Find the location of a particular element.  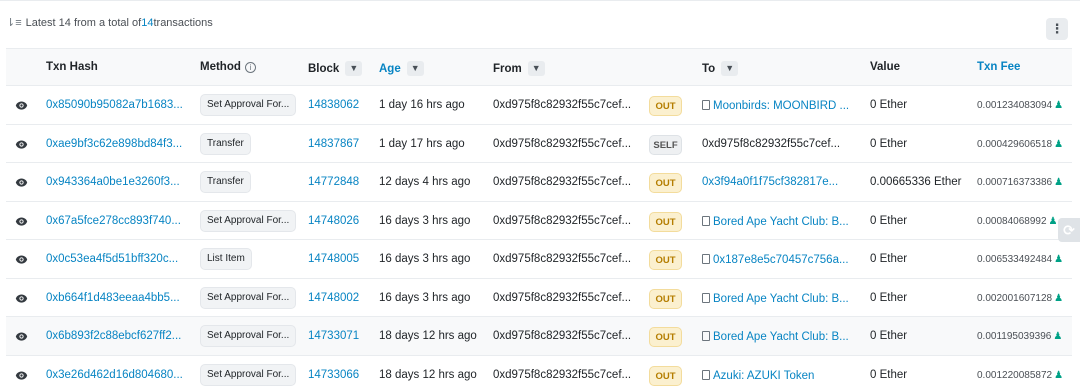

txn-fee: 0.001195039396 ♟ is located at coordinates (1019, 336).